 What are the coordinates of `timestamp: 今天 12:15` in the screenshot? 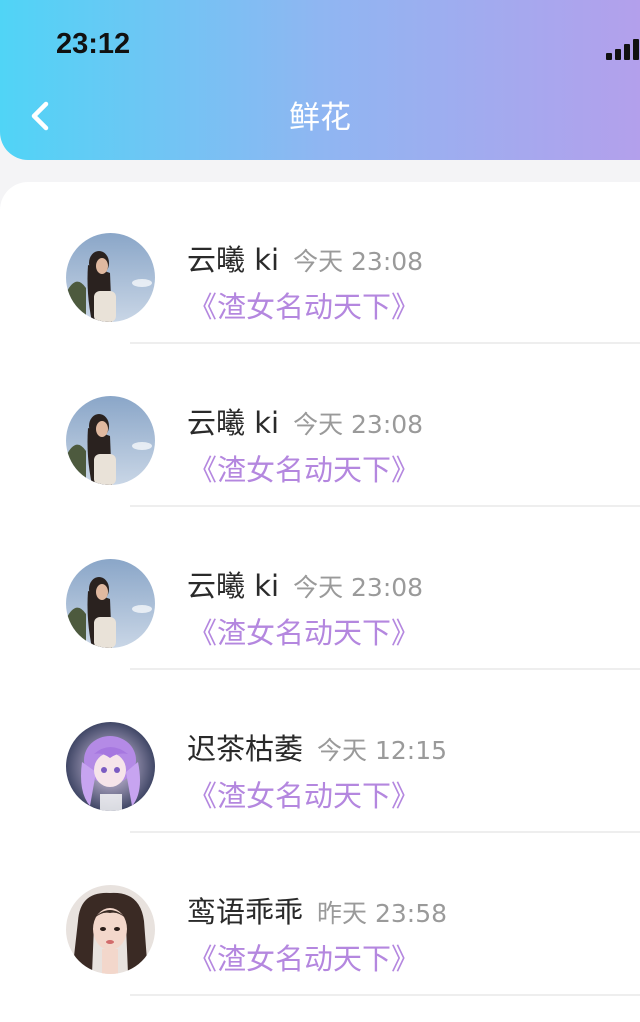 It's located at (382, 750).